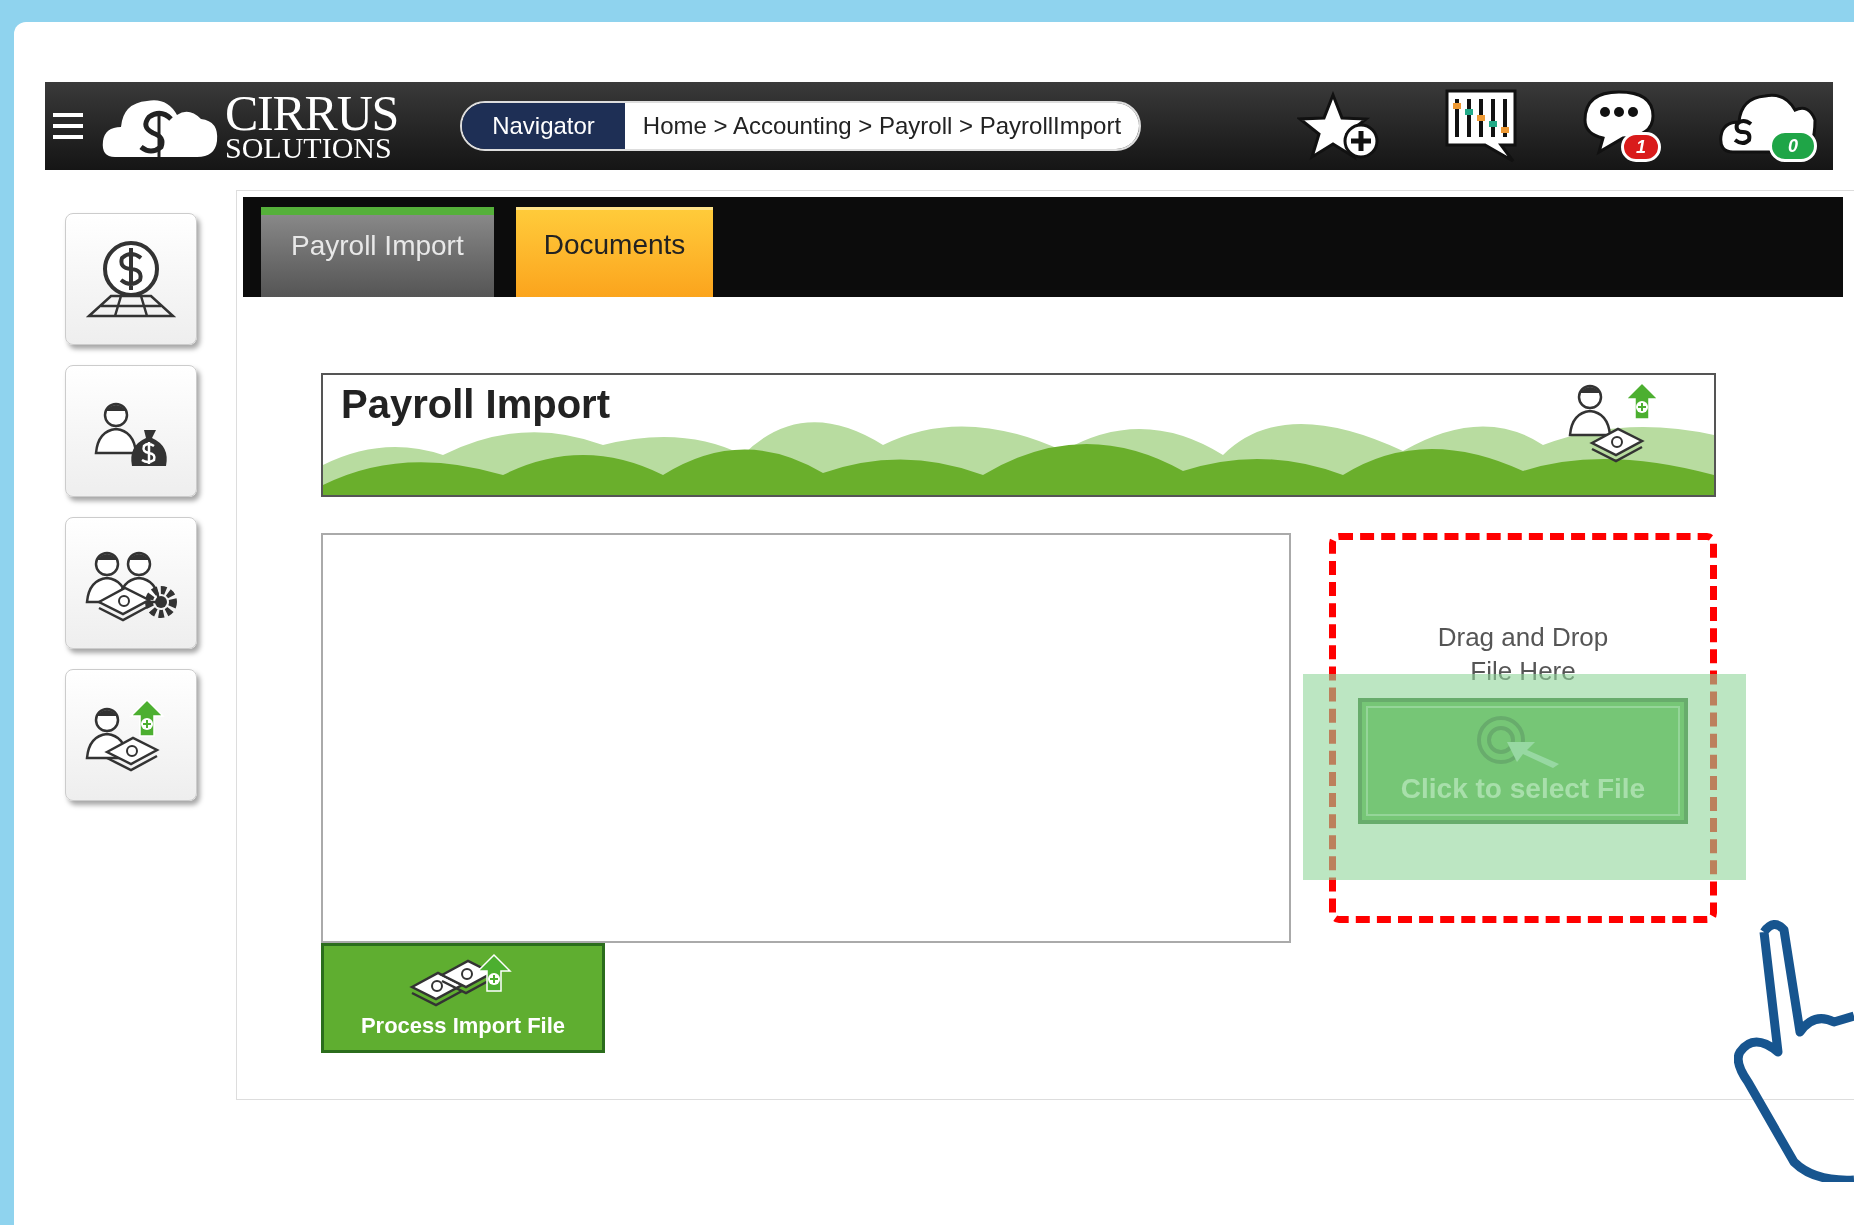 Image resolution: width=1854 pixels, height=1225 pixels. Describe the element at coordinates (312, 113) in the screenshot. I see `logo-text: CIRRUS` at that location.